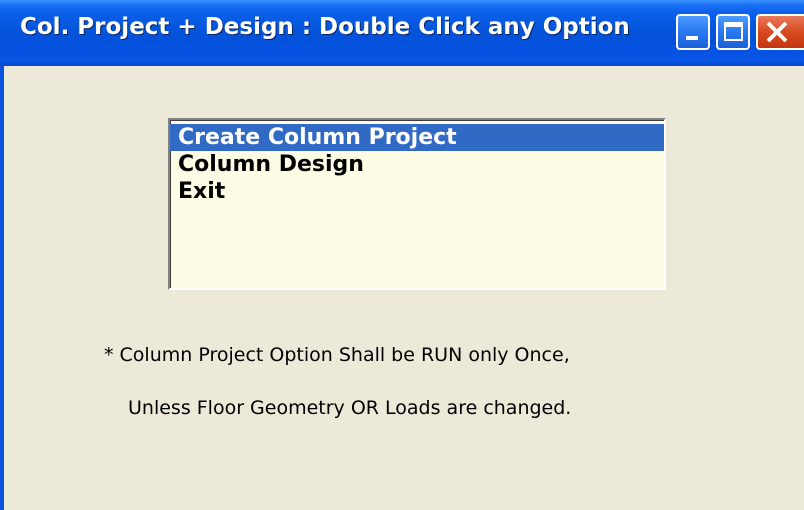 This screenshot has height=510, width=804. What do you see at coordinates (693, 32) in the screenshot?
I see `minimize-button` at bounding box center [693, 32].